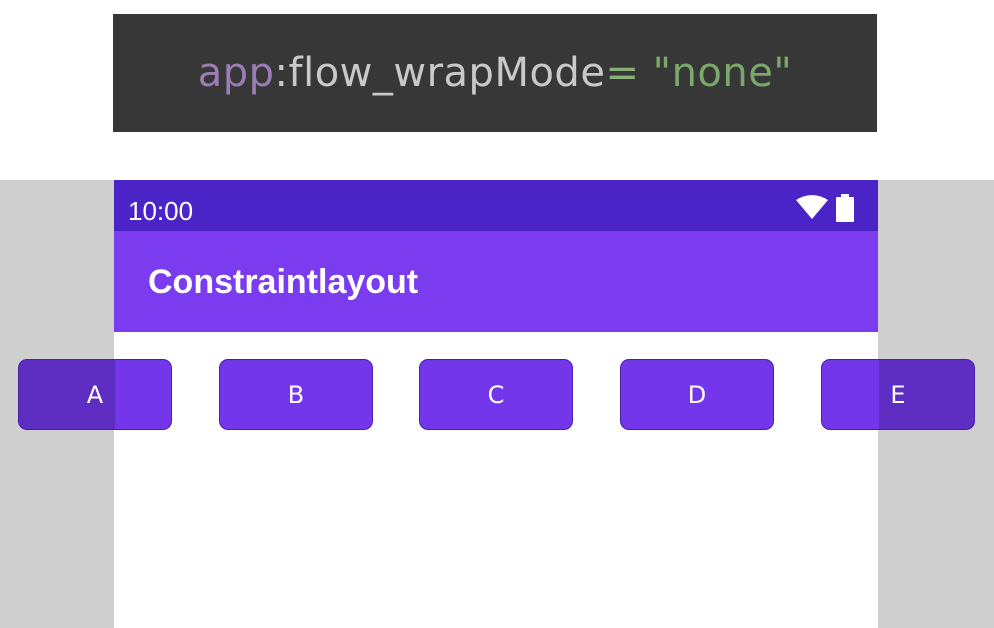  What do you see at coordinates (283, 282) in the screenshot?
I see `app-title: Constraintlayout` at bounding box center [283, 282].